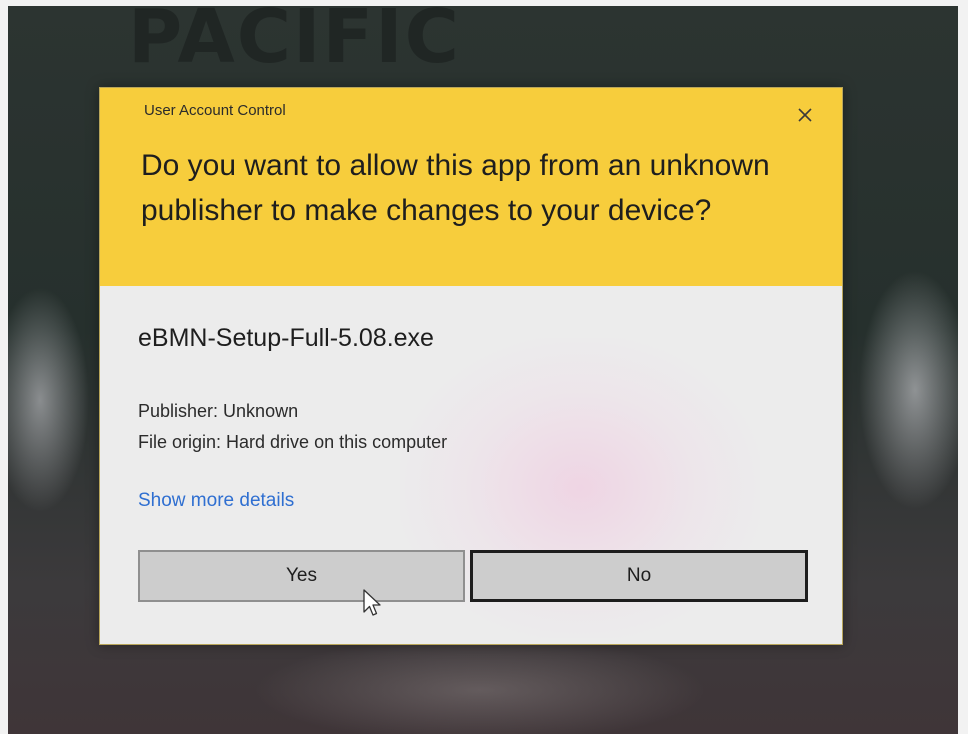 The image size is (968, 734). Describe the element at coordinates (301, 576) in the screenshot. I see `yes-button: Yes` at that location.